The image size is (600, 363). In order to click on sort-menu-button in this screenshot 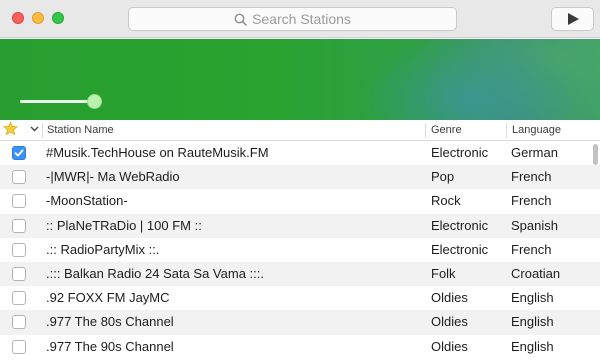, I will do `click(34, 130)`.